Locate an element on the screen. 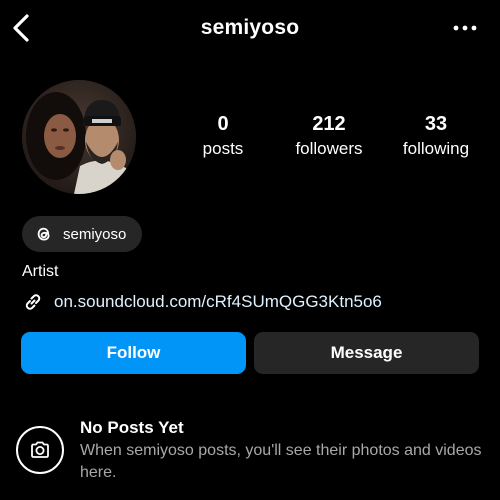 The image size is (500, 500). followers-number: 212 is located at coordinates (329, 124).